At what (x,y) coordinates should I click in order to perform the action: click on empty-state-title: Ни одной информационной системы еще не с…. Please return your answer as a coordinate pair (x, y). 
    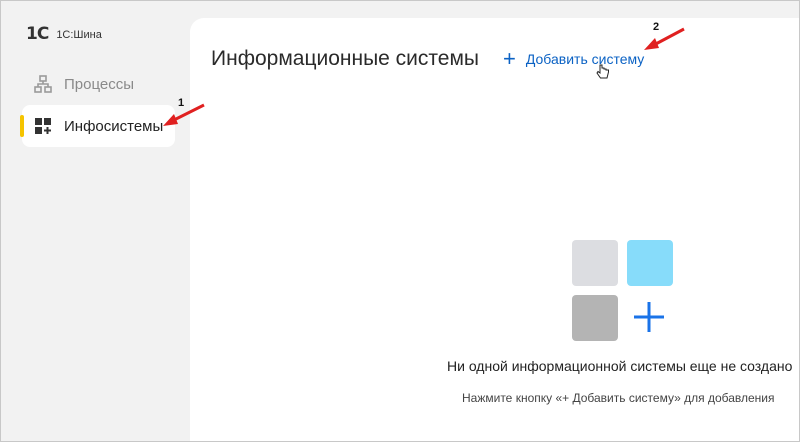
    Looking at the image, I should click on (620, 366).